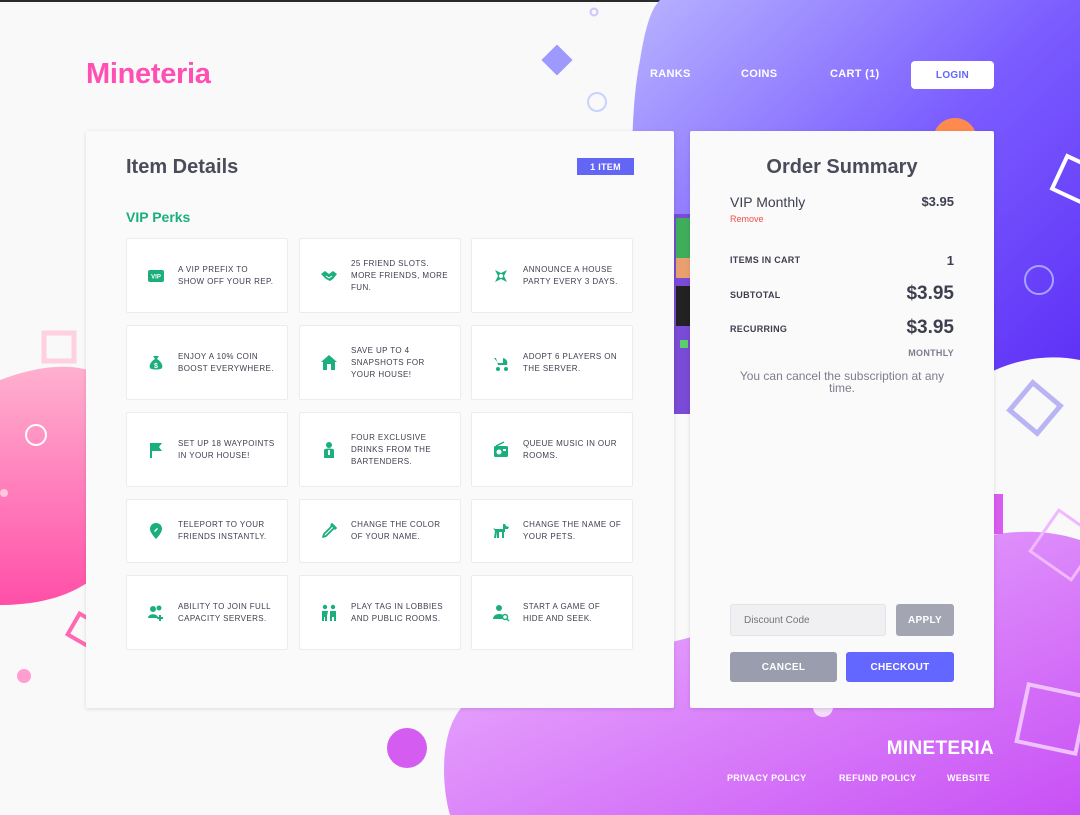 Image resolution: width=1080 pixels, height=815 pixels. What do you see at coordinates (842, 167) in the screenshot?
I see `order-summary-title: Order Summary` at bounding box center [842, 167].